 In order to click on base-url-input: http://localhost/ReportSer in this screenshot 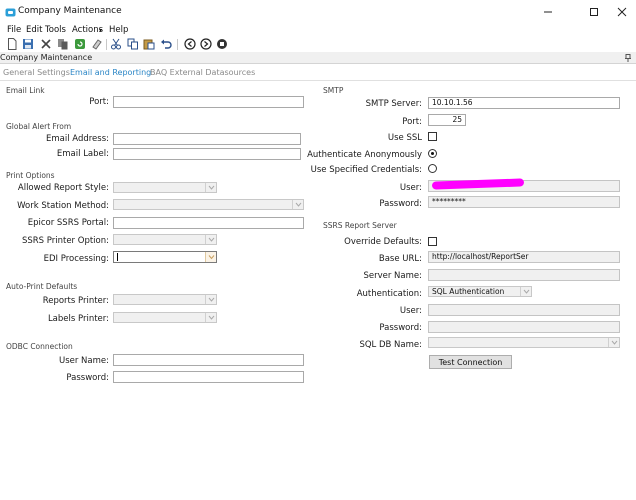, I will do `click(524, 257)`.